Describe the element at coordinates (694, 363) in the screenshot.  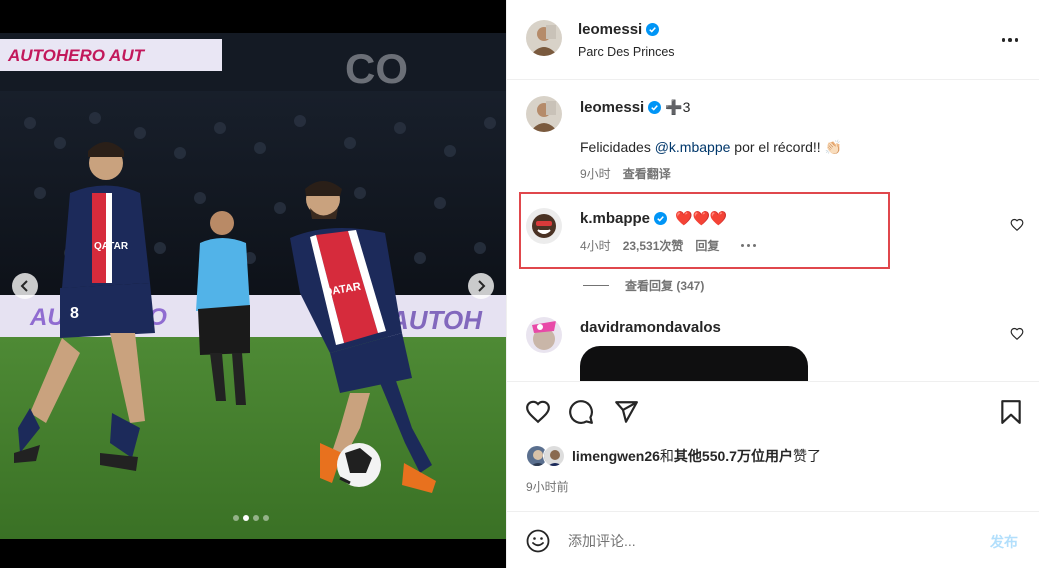
I see `comment-media-preview` at that location.